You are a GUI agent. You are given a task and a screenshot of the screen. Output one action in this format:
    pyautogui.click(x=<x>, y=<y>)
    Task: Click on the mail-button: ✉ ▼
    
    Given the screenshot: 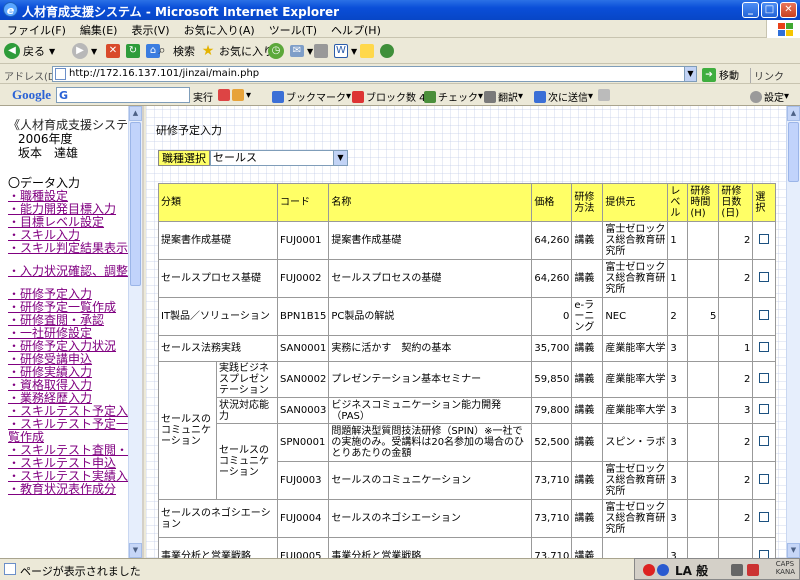 What is the action you would take?
    pyautogui.click(x=301, y=51)
    